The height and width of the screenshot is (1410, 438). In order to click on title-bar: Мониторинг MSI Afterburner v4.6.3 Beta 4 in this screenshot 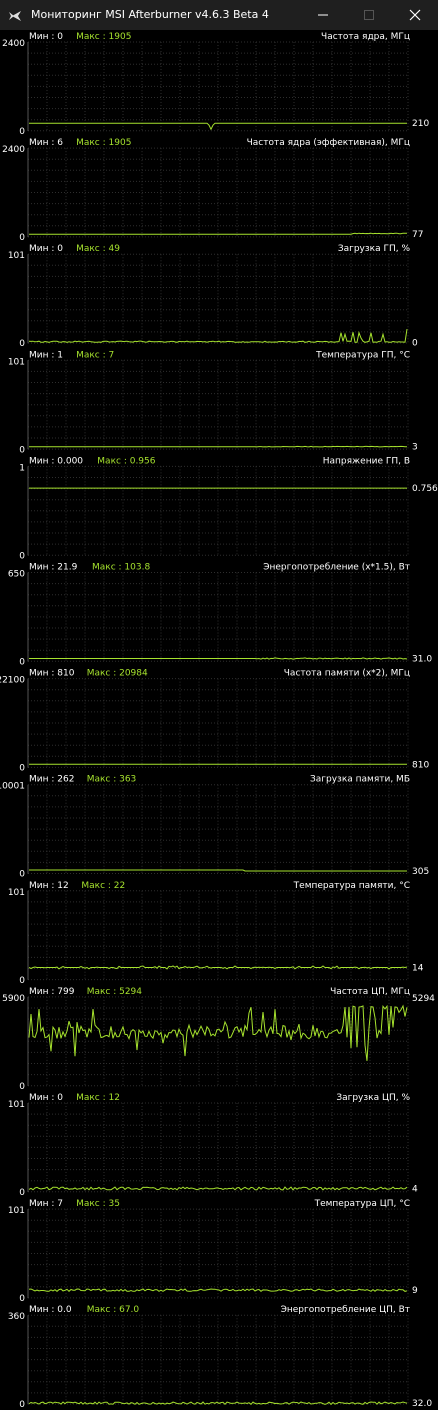, I will do `click(219, 15)`.